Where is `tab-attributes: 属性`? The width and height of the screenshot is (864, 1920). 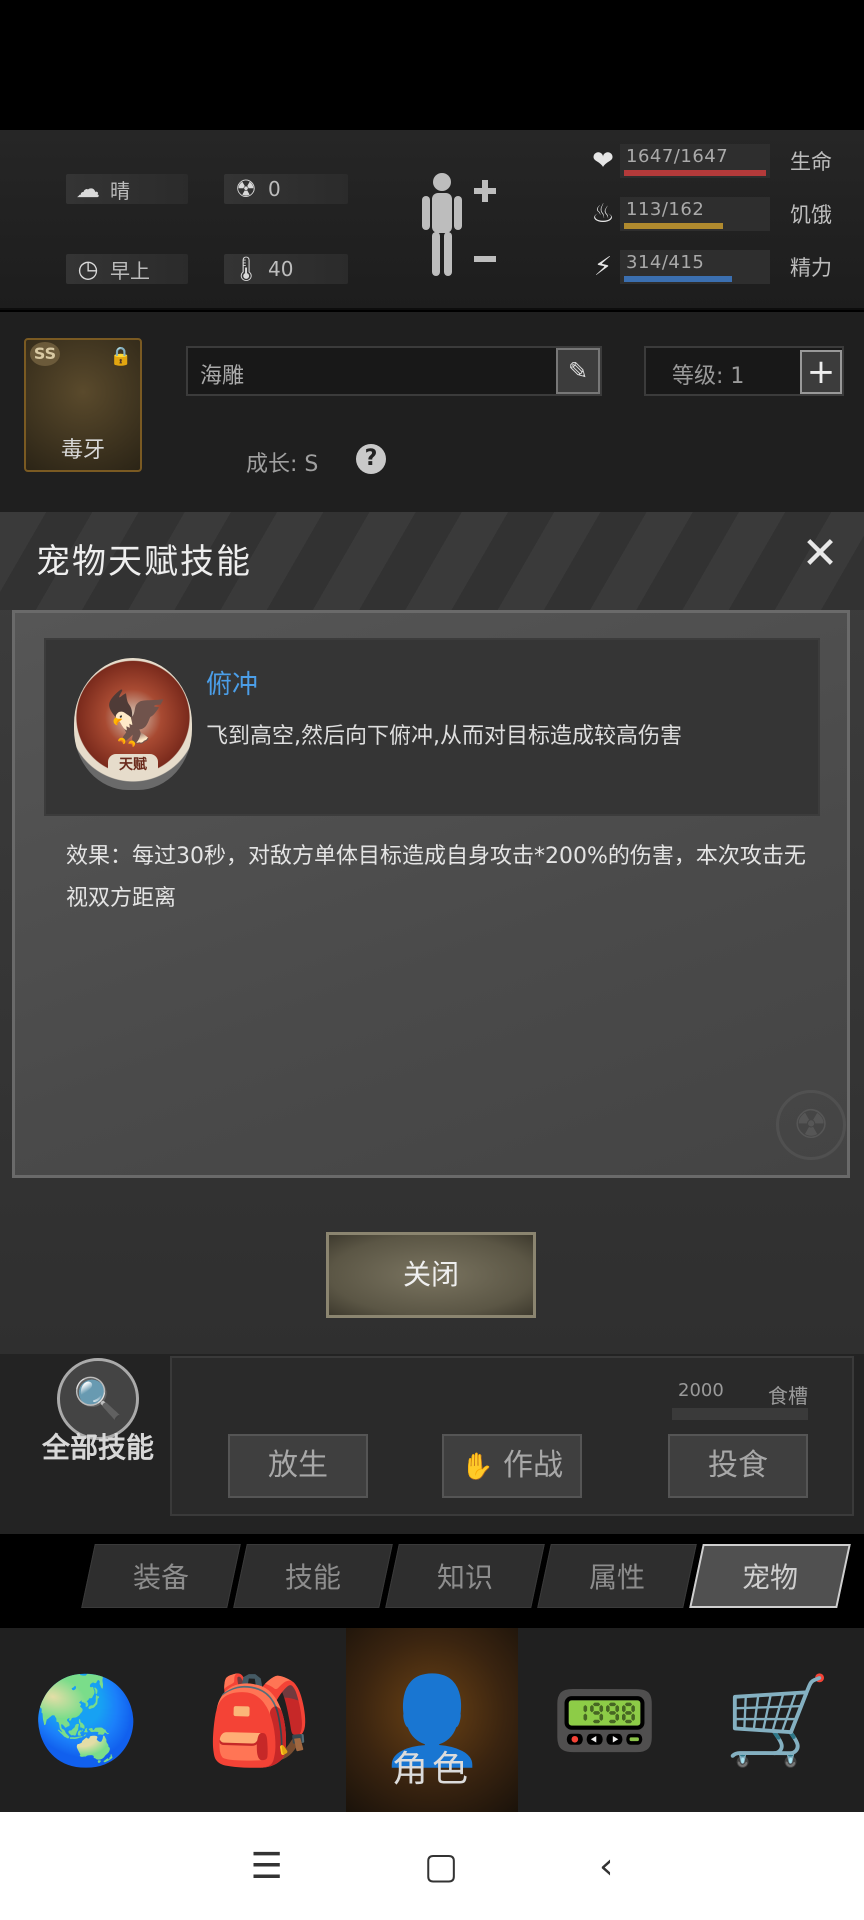 tab-attributes: 属性 is located at coordinates (617, 1576).